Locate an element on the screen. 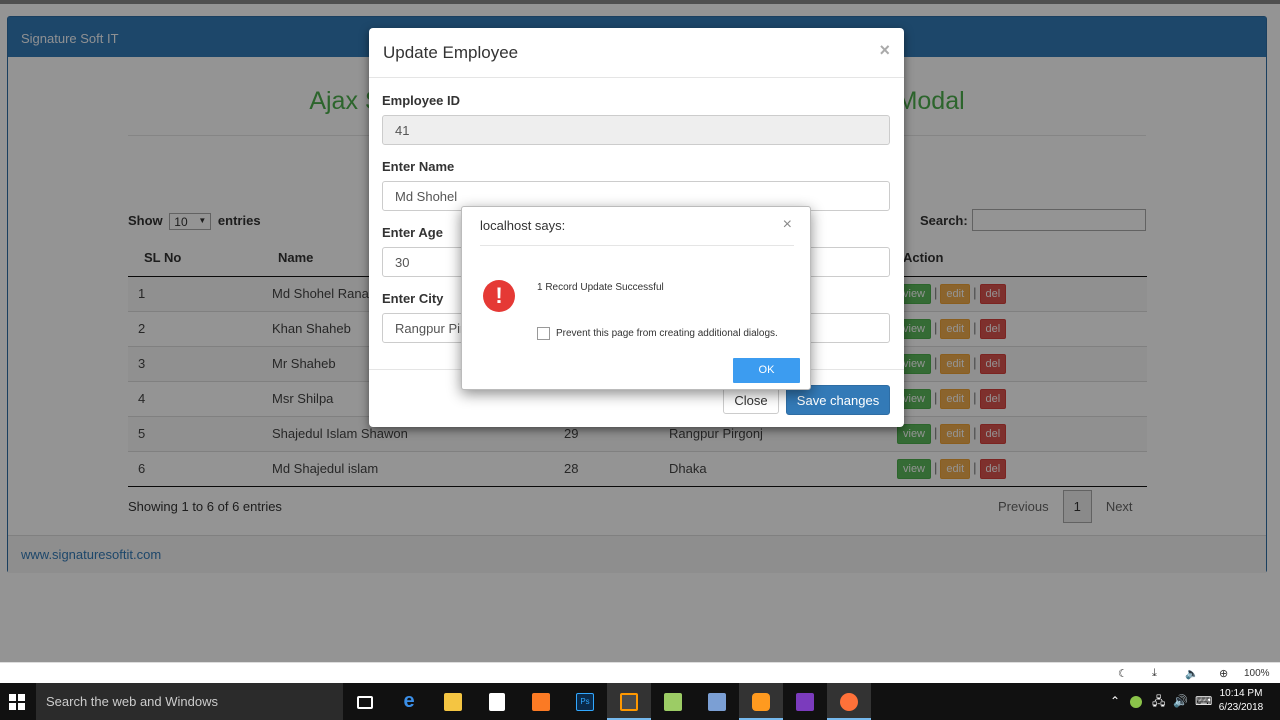 The image size is (1280, 720). clock-date: 6/23/2018 is located at coordinates (1241, 707).